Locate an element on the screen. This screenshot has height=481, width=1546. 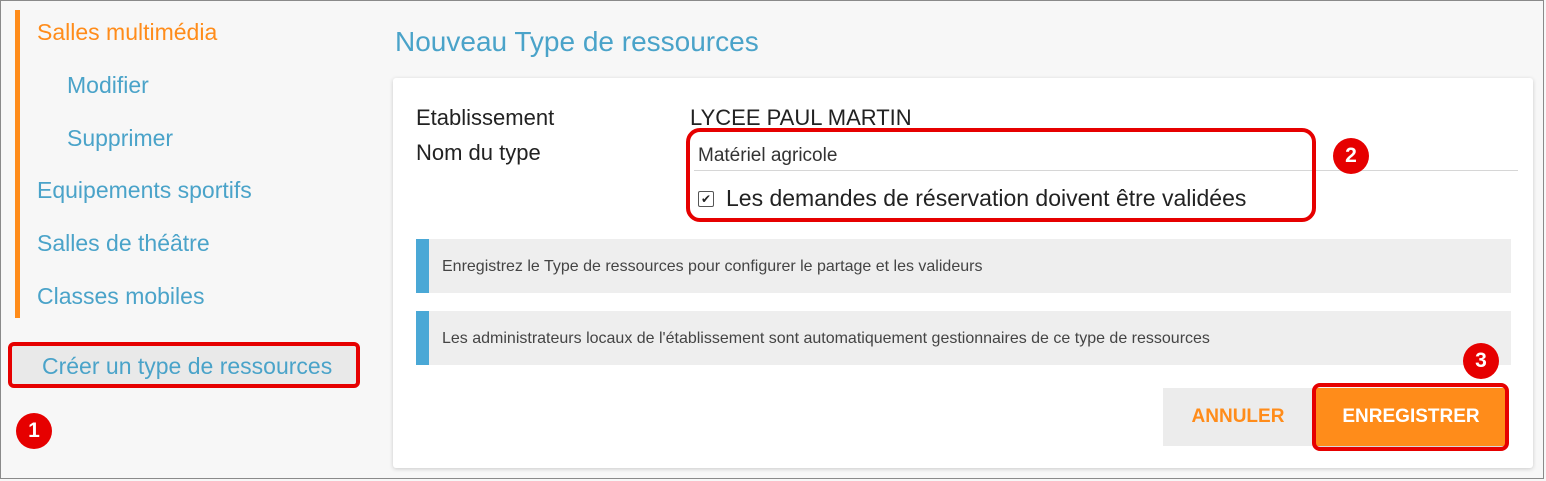
save-button: ENREGISTRER is located at coordinates (1411, 417).